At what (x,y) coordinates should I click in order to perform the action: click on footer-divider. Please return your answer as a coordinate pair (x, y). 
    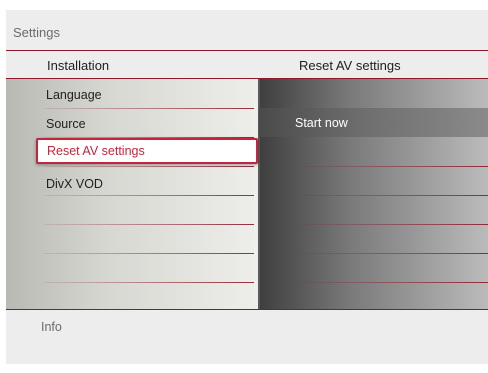
    Looking at the image, I should click on (247, 309).